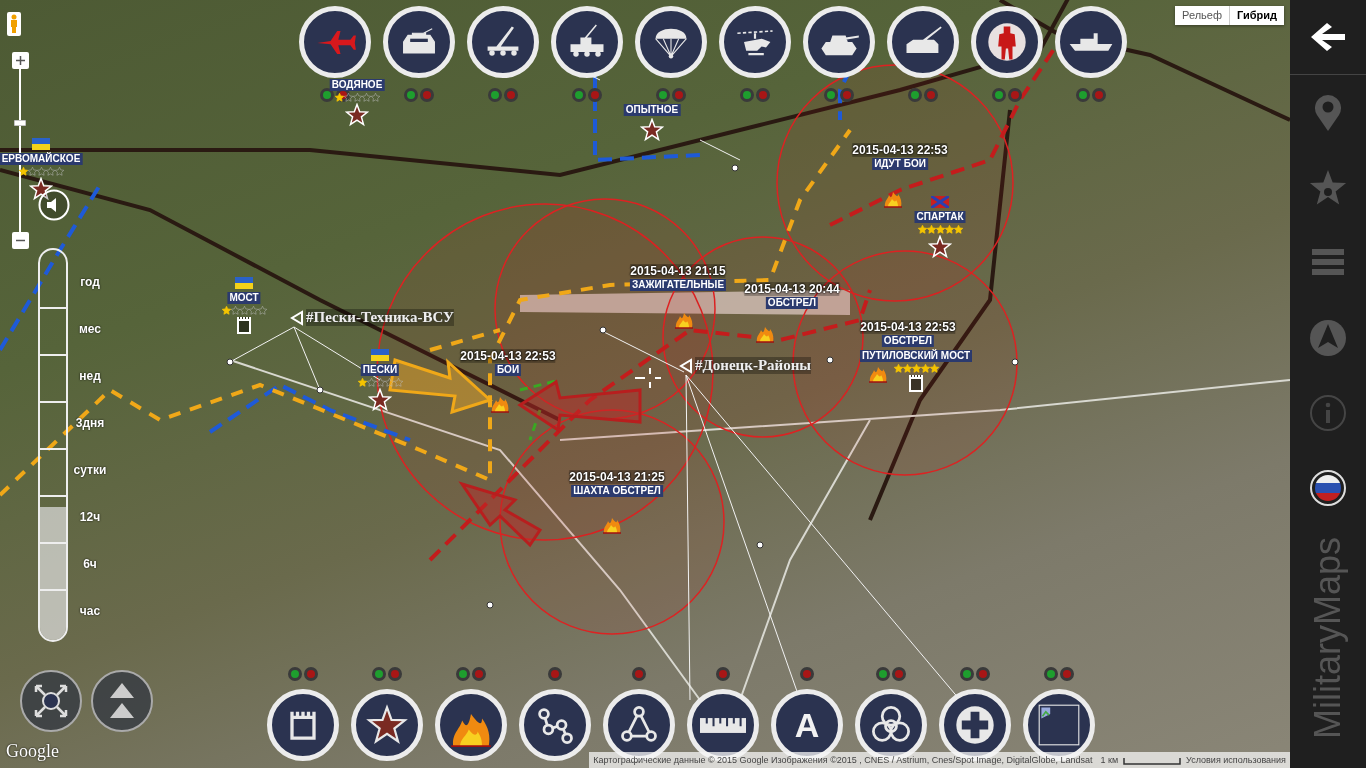  What do you see at coordinates (652, 110) in the screenshot?
I see `place-label: ОПЫТНОЕ` at bounding box center [652, 110].